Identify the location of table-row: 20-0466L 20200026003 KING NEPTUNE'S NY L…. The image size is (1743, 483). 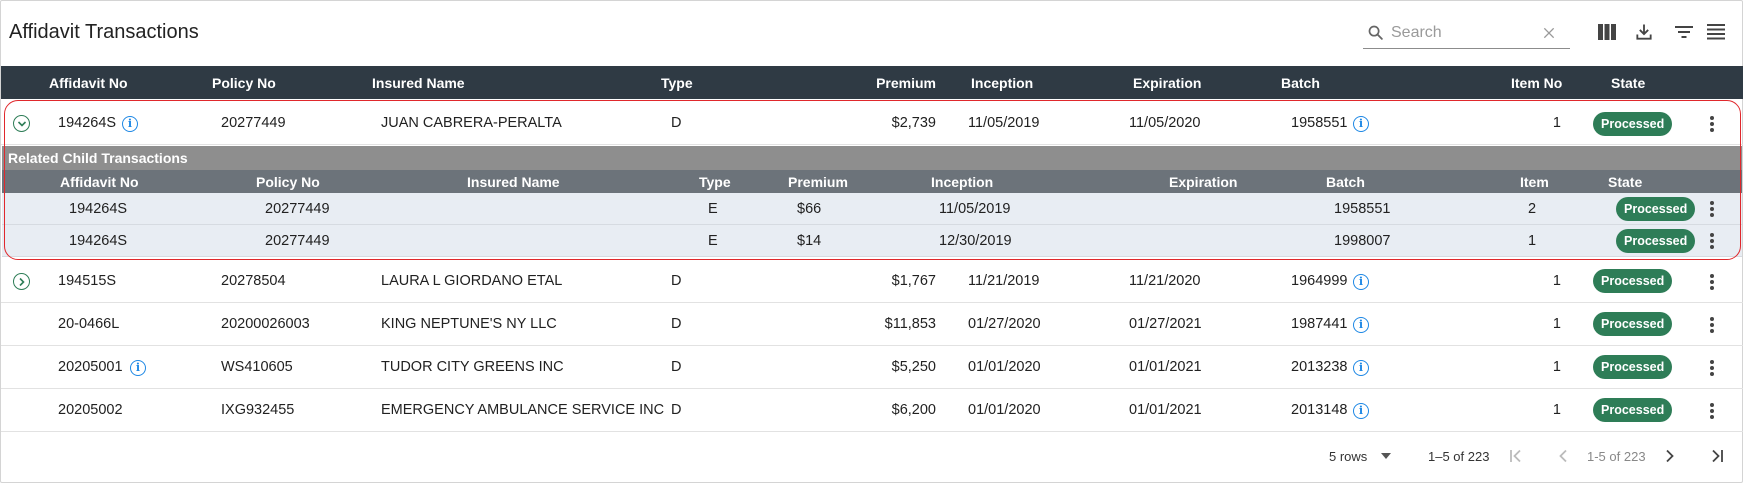
(872, 324).